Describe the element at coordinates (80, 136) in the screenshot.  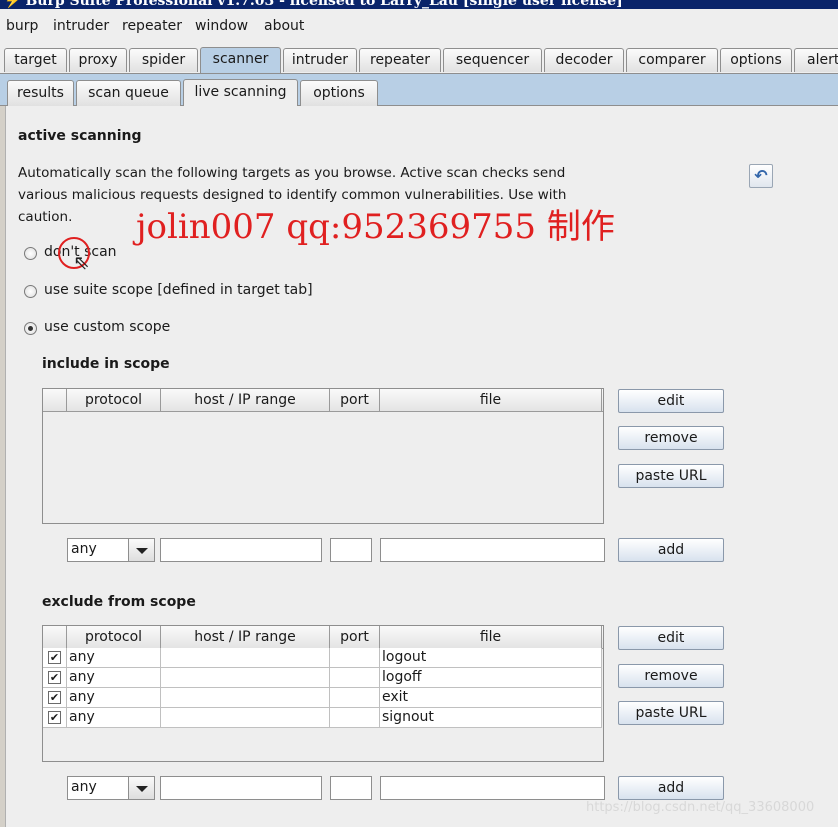
I see `active-scanning-heading: active scanning` at that location.